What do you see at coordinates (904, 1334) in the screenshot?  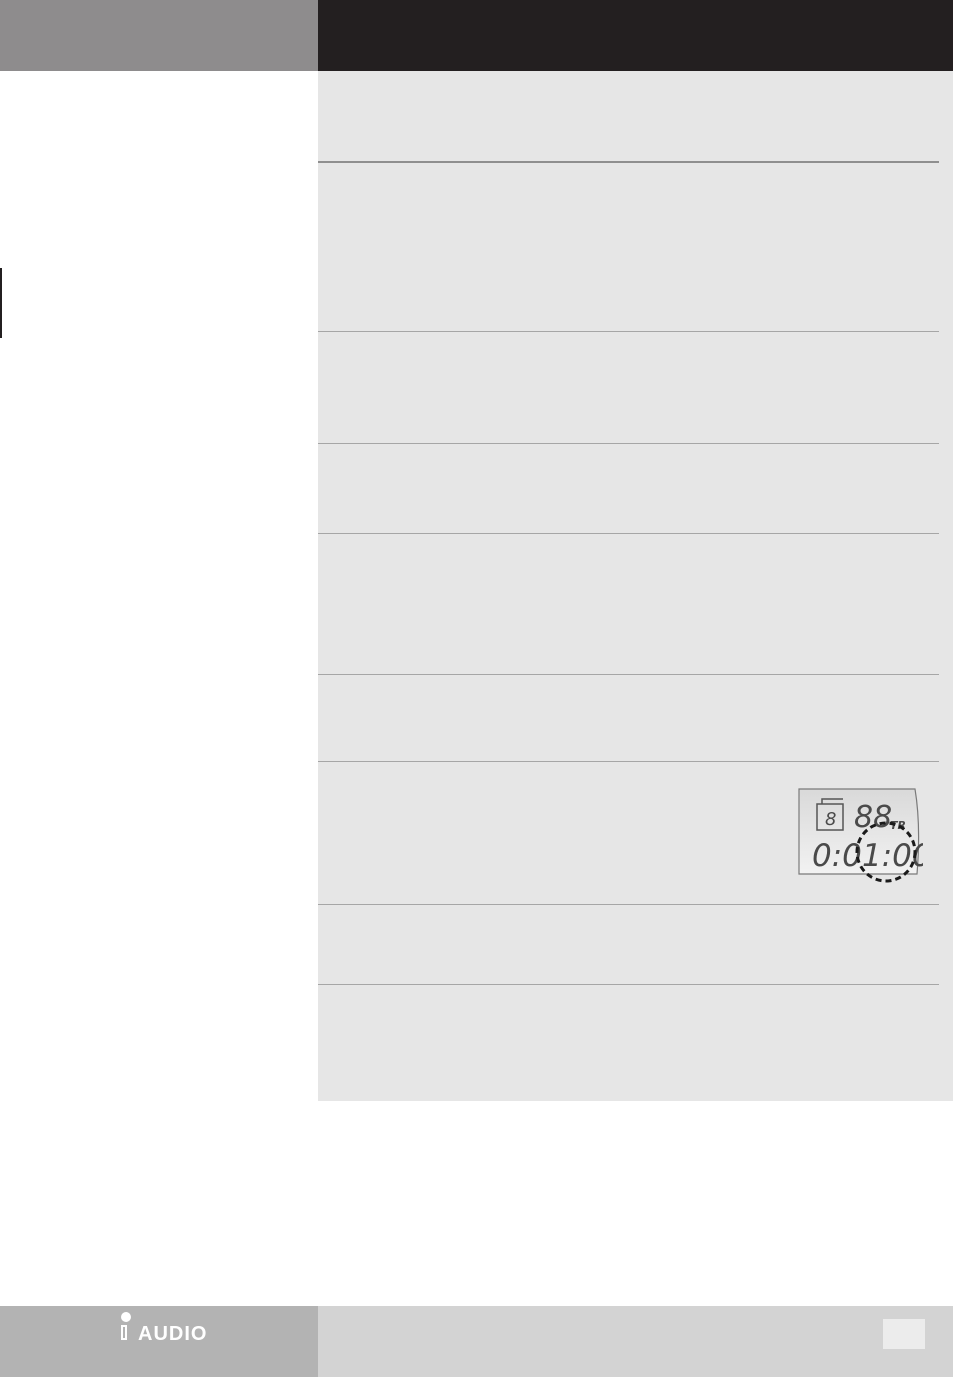 I see `page-number-box` at bounding box center [904, 1334].